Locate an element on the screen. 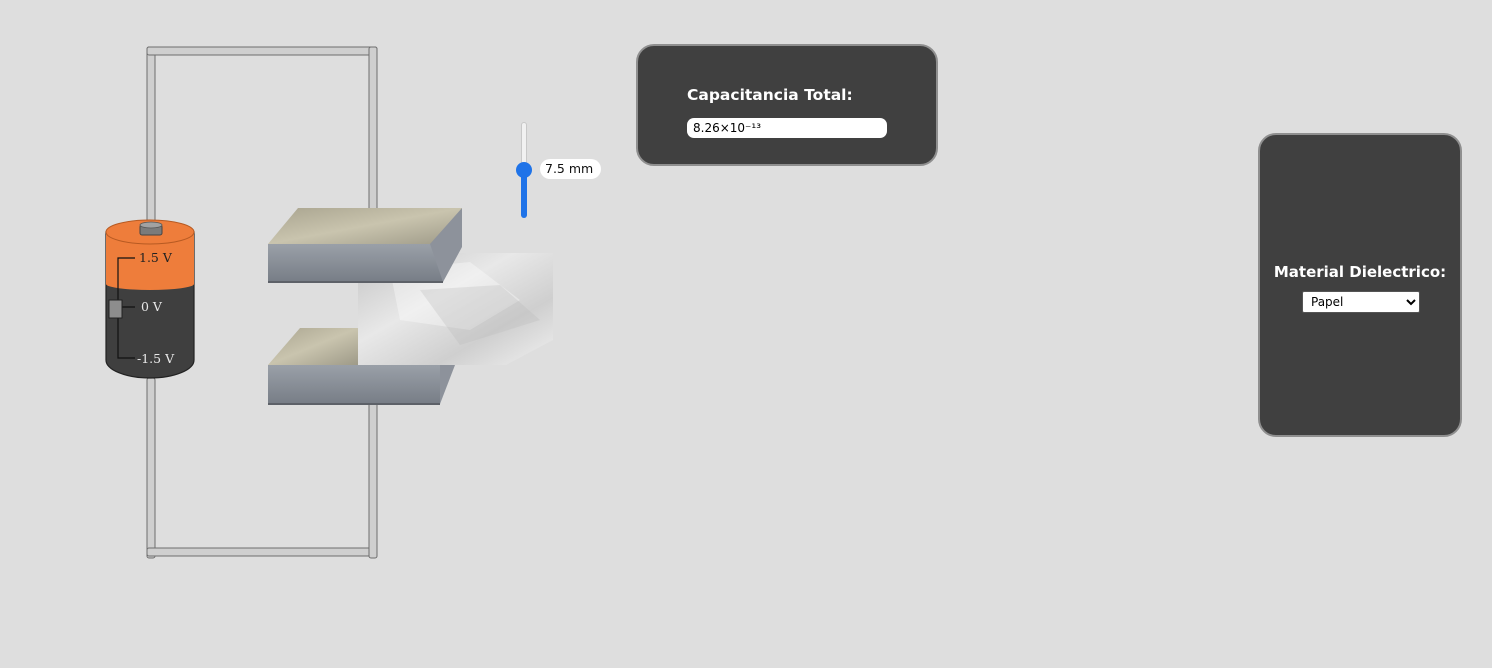 The height and width of the screenshot is (668, 1492). battery: 1.5 V 0 V -1.5 V is located at coordinates (150, 299).